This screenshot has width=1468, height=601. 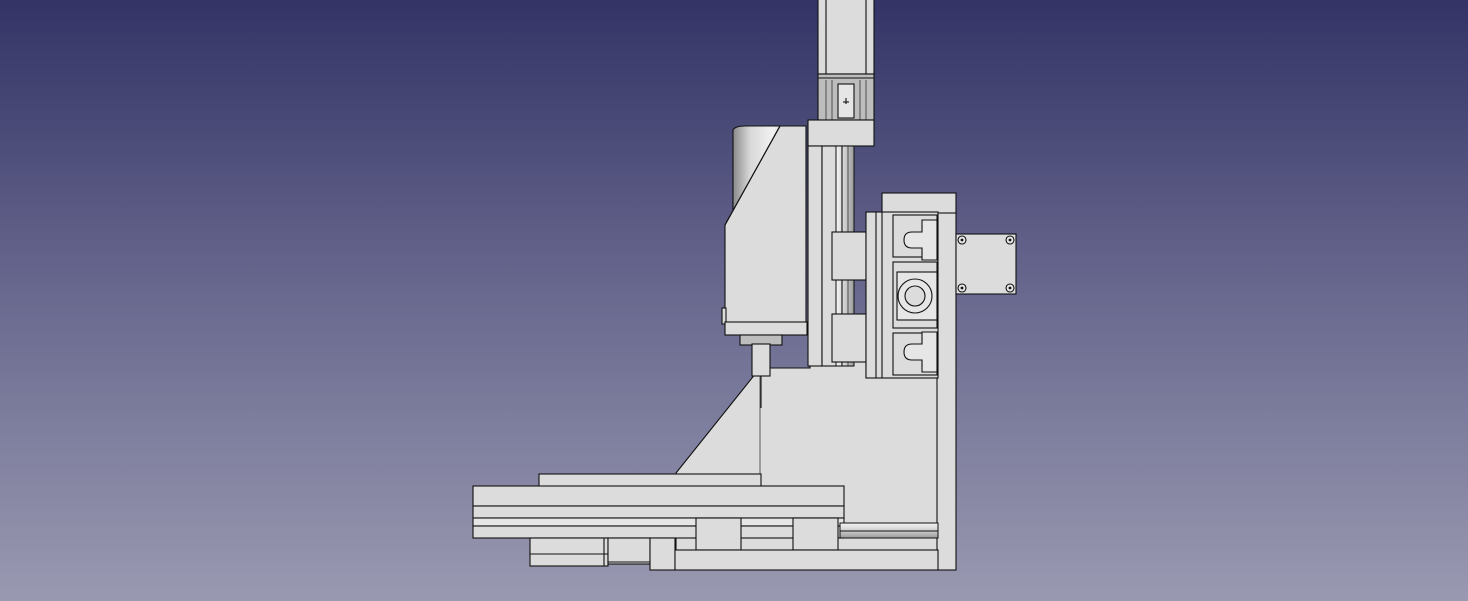 I want to click on y-axis-carriage, so click(x=902, y=295).